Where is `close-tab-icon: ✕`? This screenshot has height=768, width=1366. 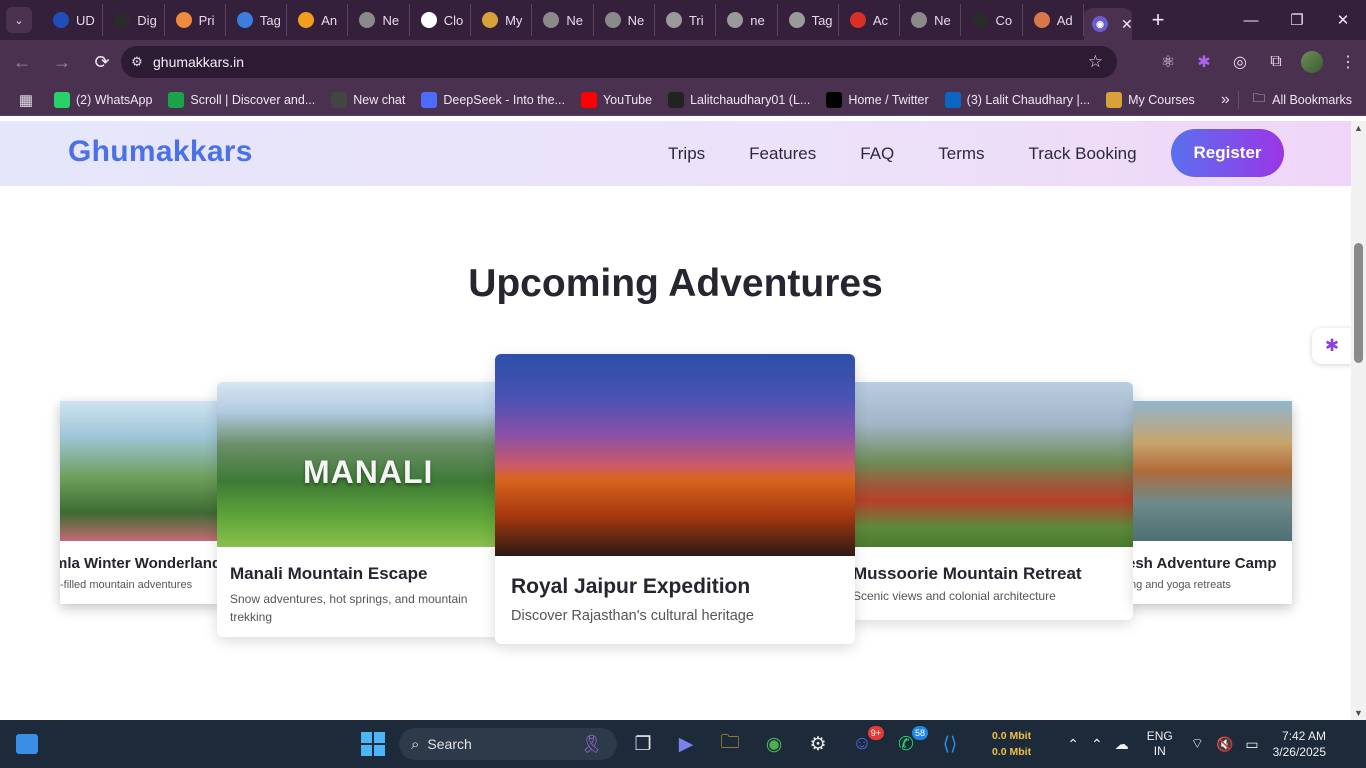 close-tab-icon: ✕ is located at coordinates (1126, 24).